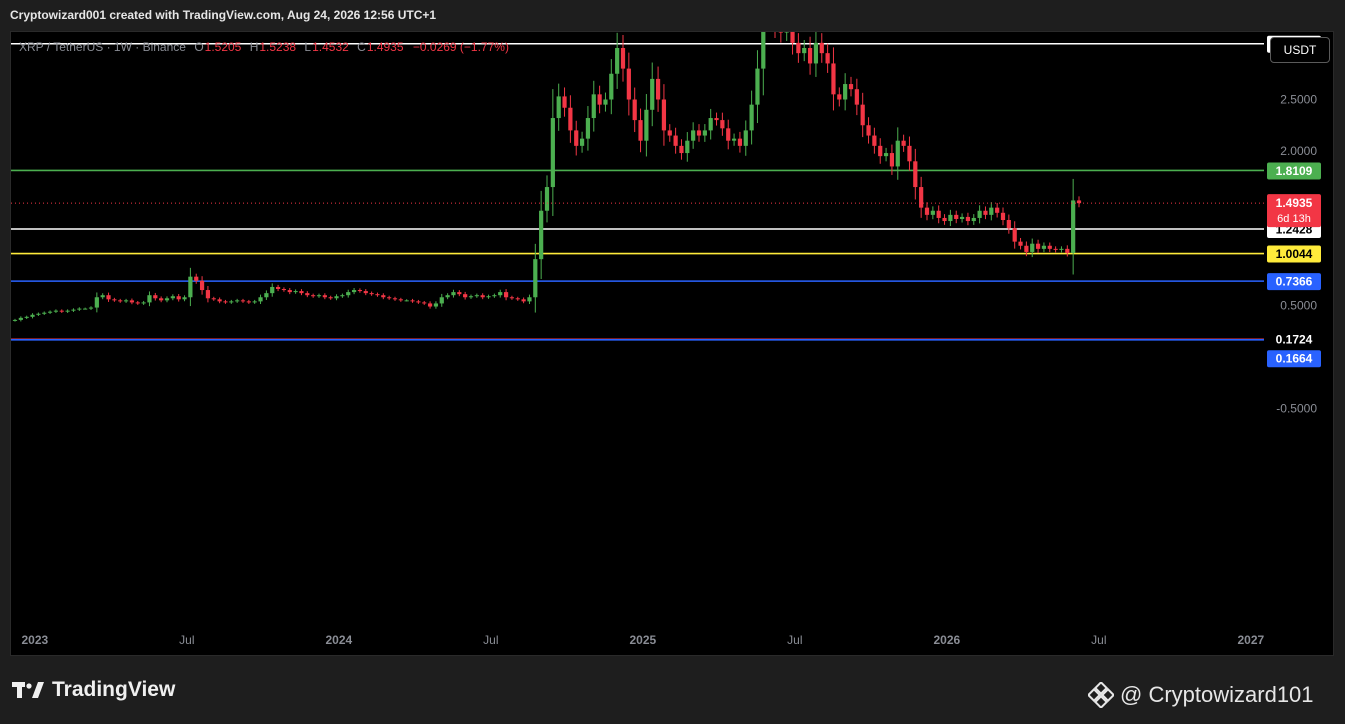 This screenshot has width=1345, height=724. I want to click on open-value: 1.5205, so click(223, 47).